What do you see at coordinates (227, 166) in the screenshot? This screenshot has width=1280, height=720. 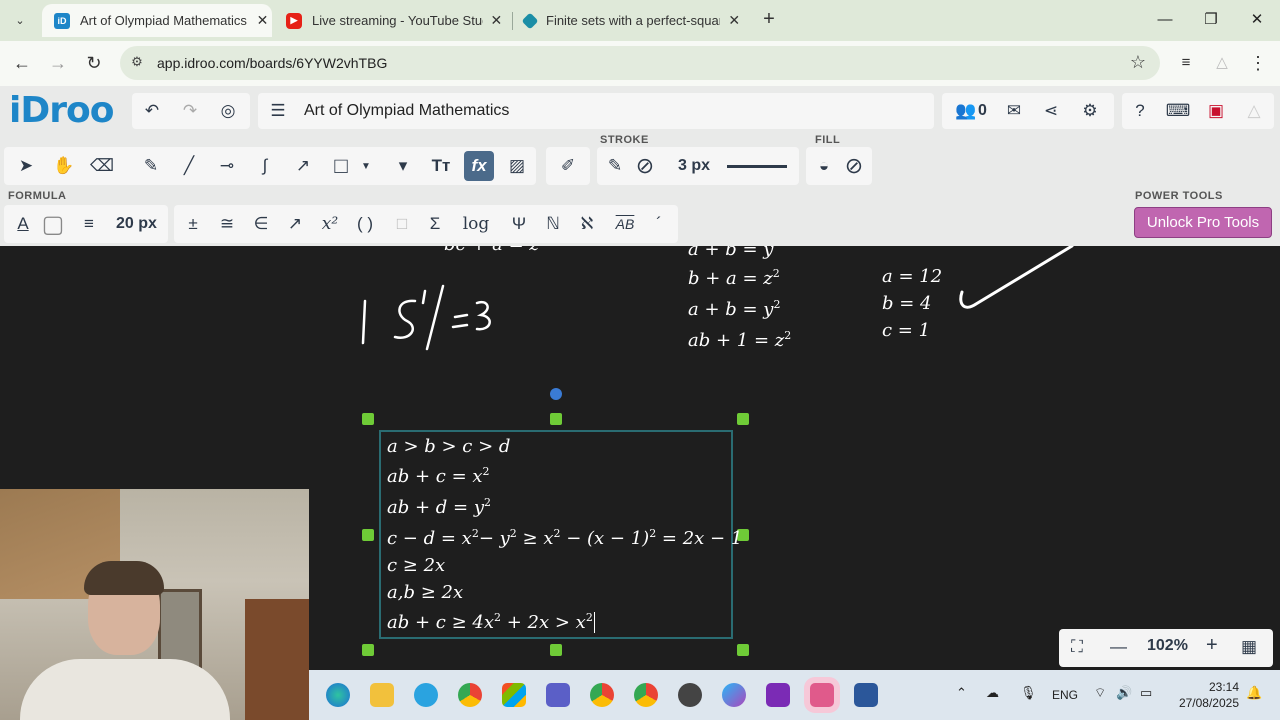 I see `connector-icon: ⊸` at bounding box center [227, 166].